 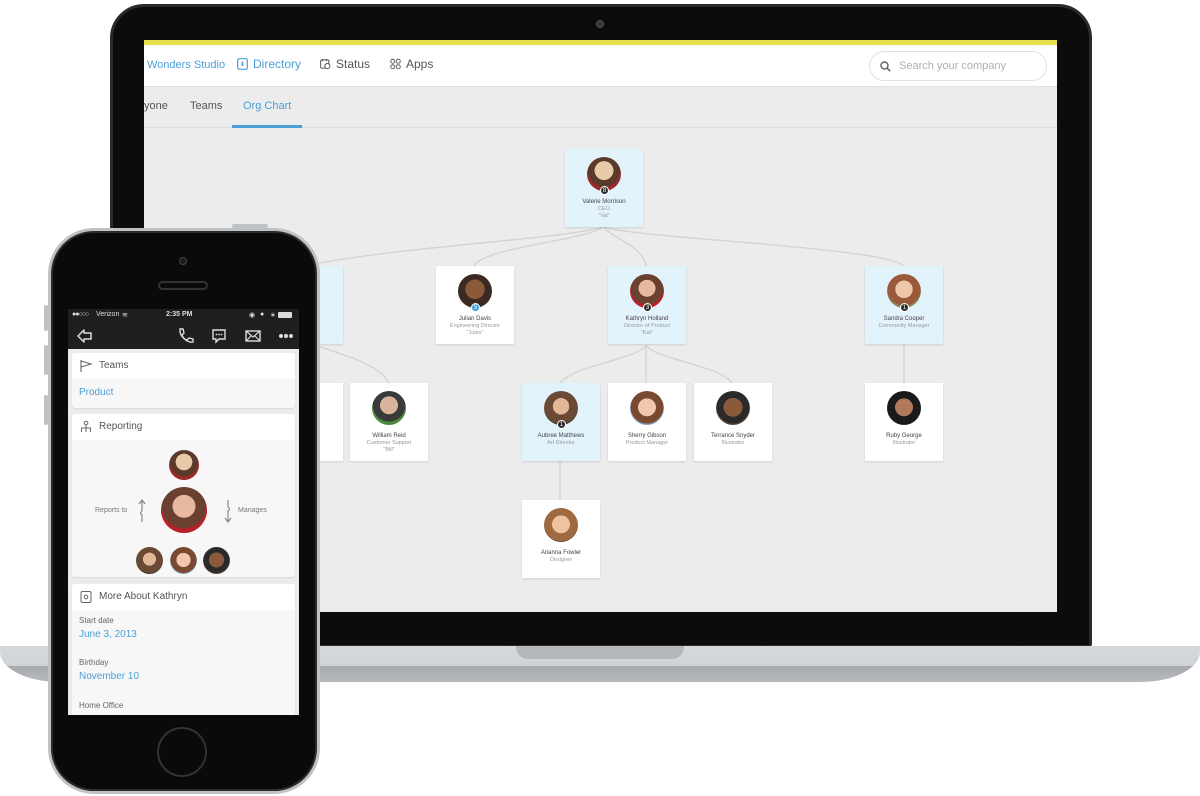 What do you see at coordinates (182, 752) in the screenshot?
I see `phone-home-button` at bounding box center [182, 752].